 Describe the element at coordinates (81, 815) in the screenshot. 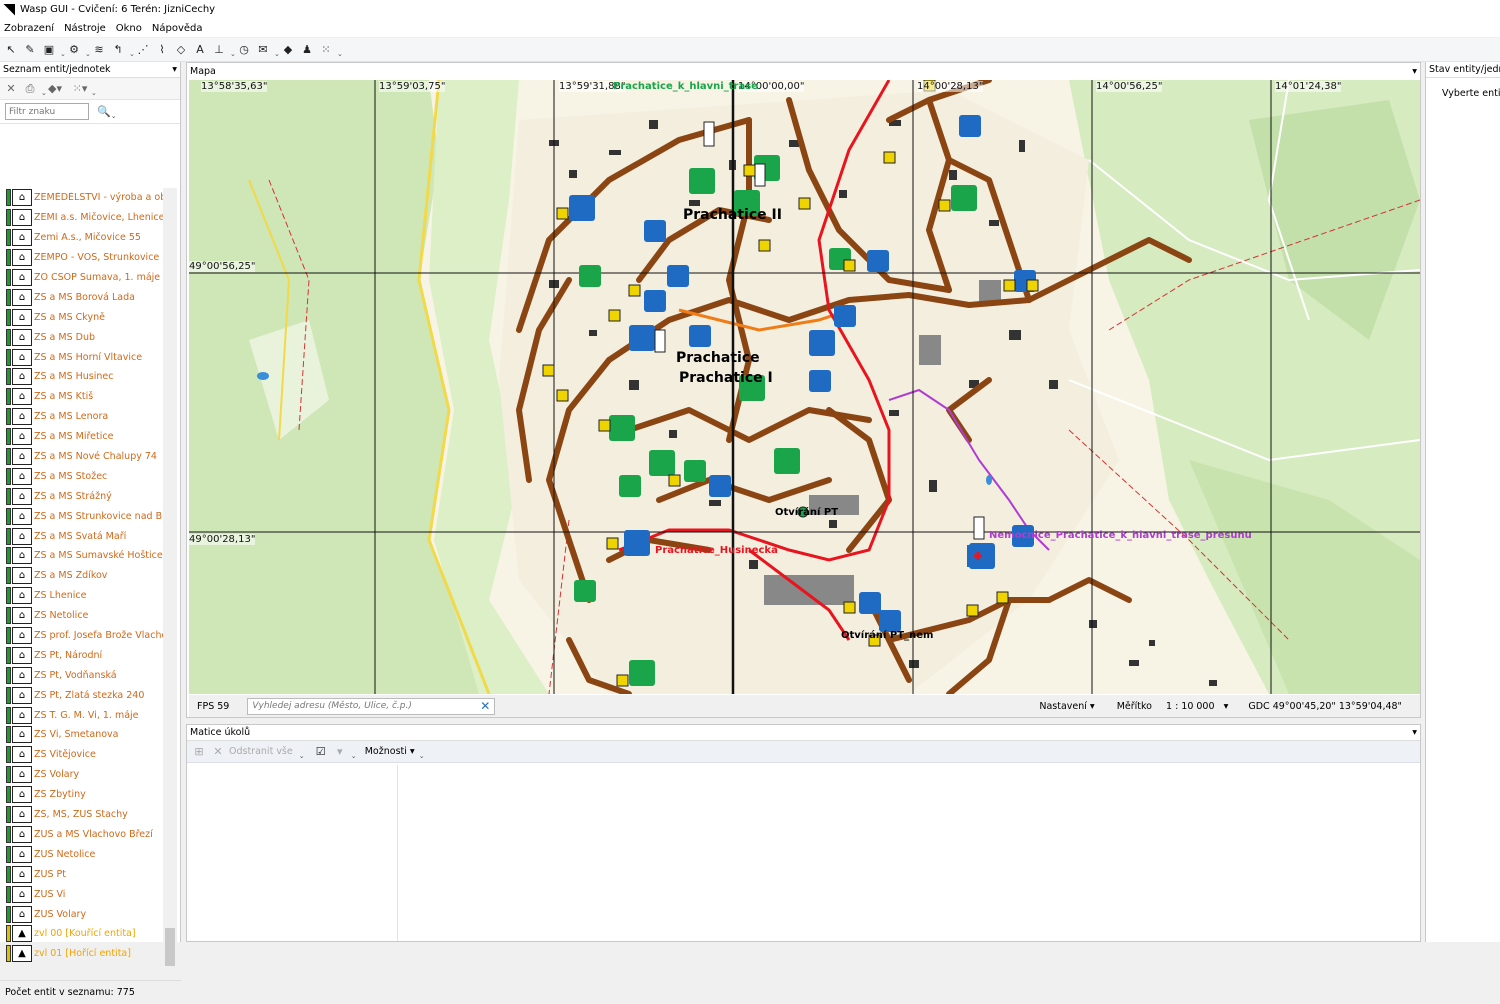

I see `entity-list-item: ⌂ ZŠ, MŠ, ZUŠ Stachy` at that location.